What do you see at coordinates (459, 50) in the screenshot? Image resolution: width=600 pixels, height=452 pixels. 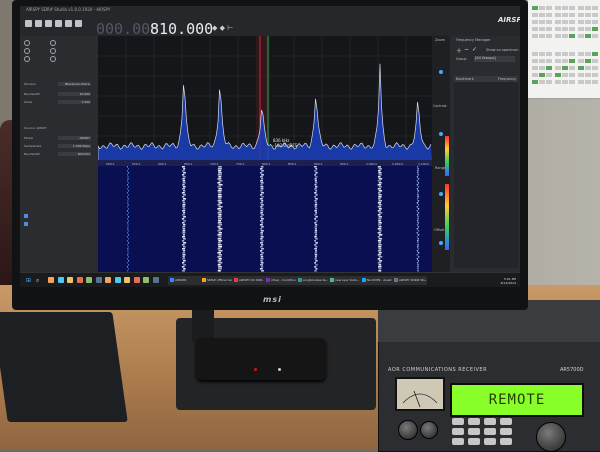 I see `add-bookmark-icon: ＋` at bounding box center [459, 50].